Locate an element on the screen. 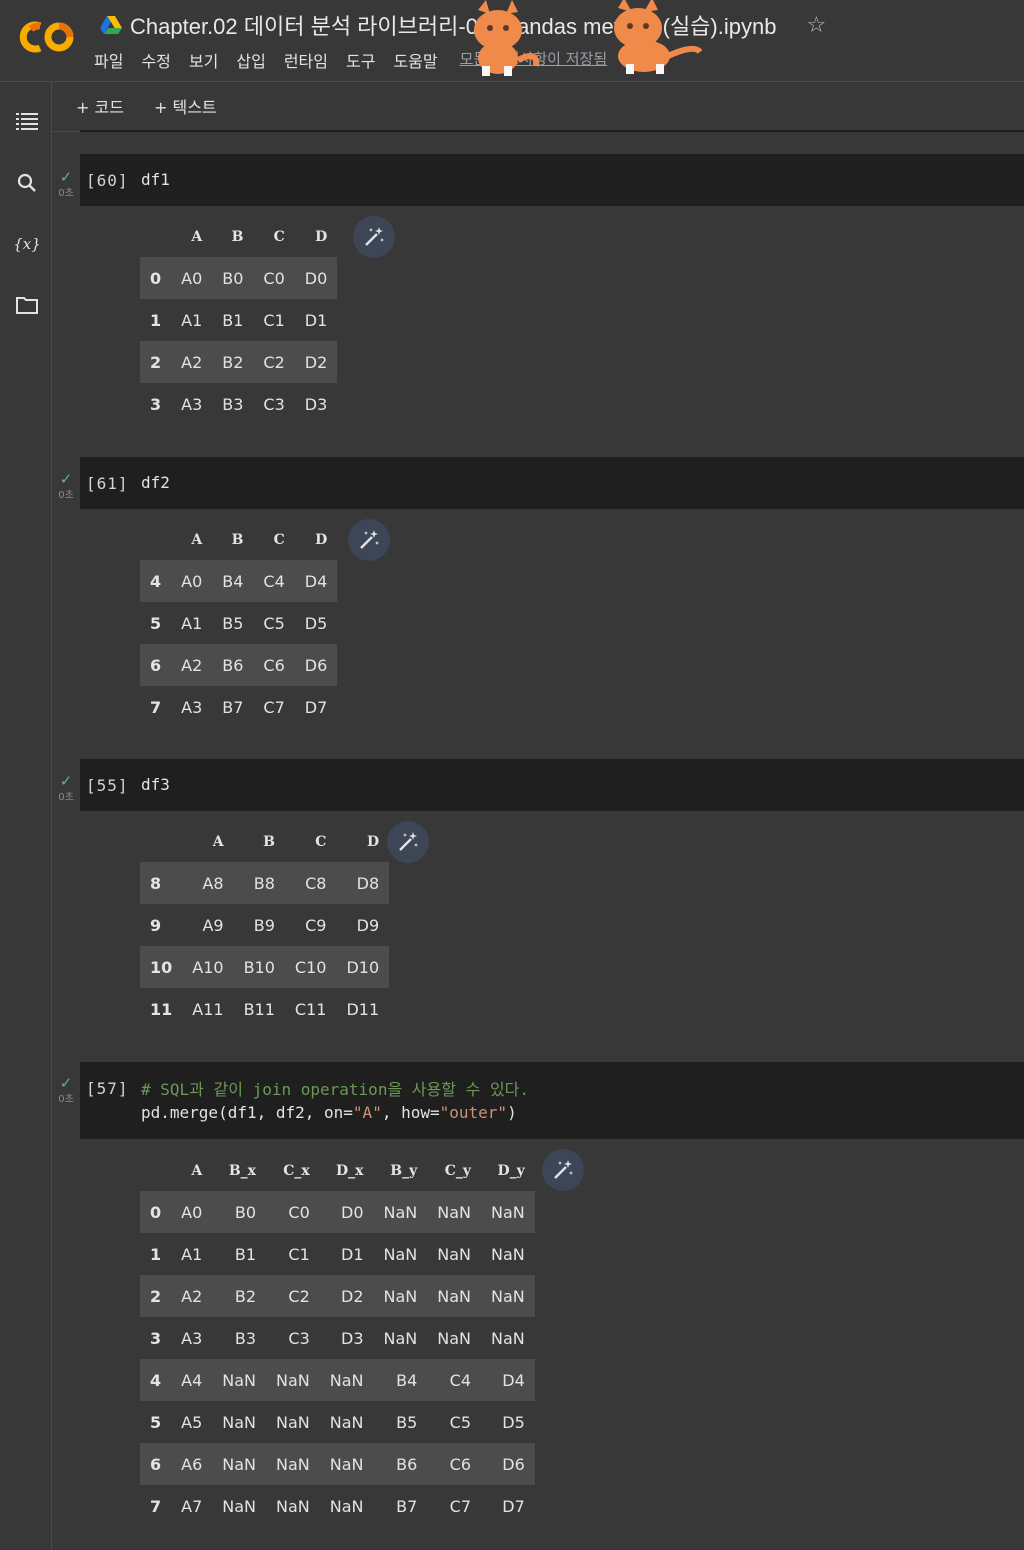 Image resolution: width=1024 pixels, height=1550 pixels. star-icon: ☆ is located at coordinates (816, 25).